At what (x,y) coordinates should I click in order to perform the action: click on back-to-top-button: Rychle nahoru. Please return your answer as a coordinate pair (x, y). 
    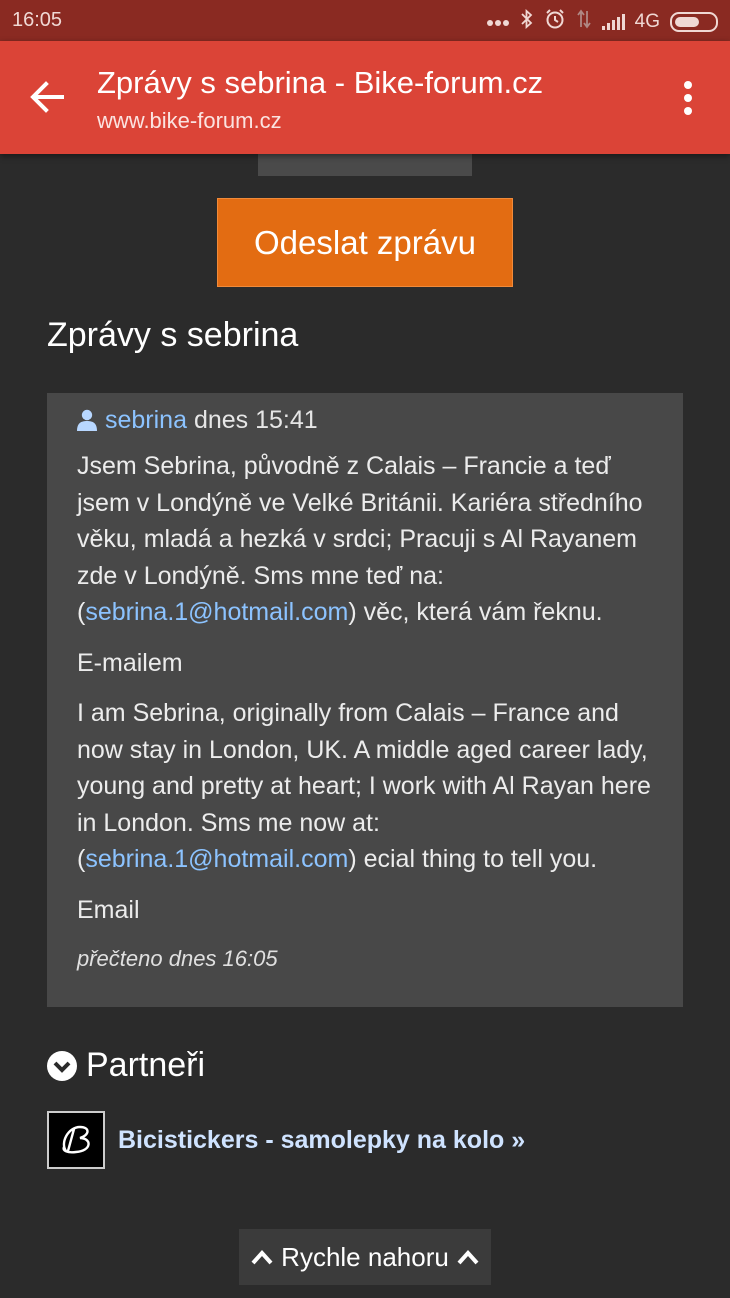
    Looking at the image, I should click on (365, 1257).